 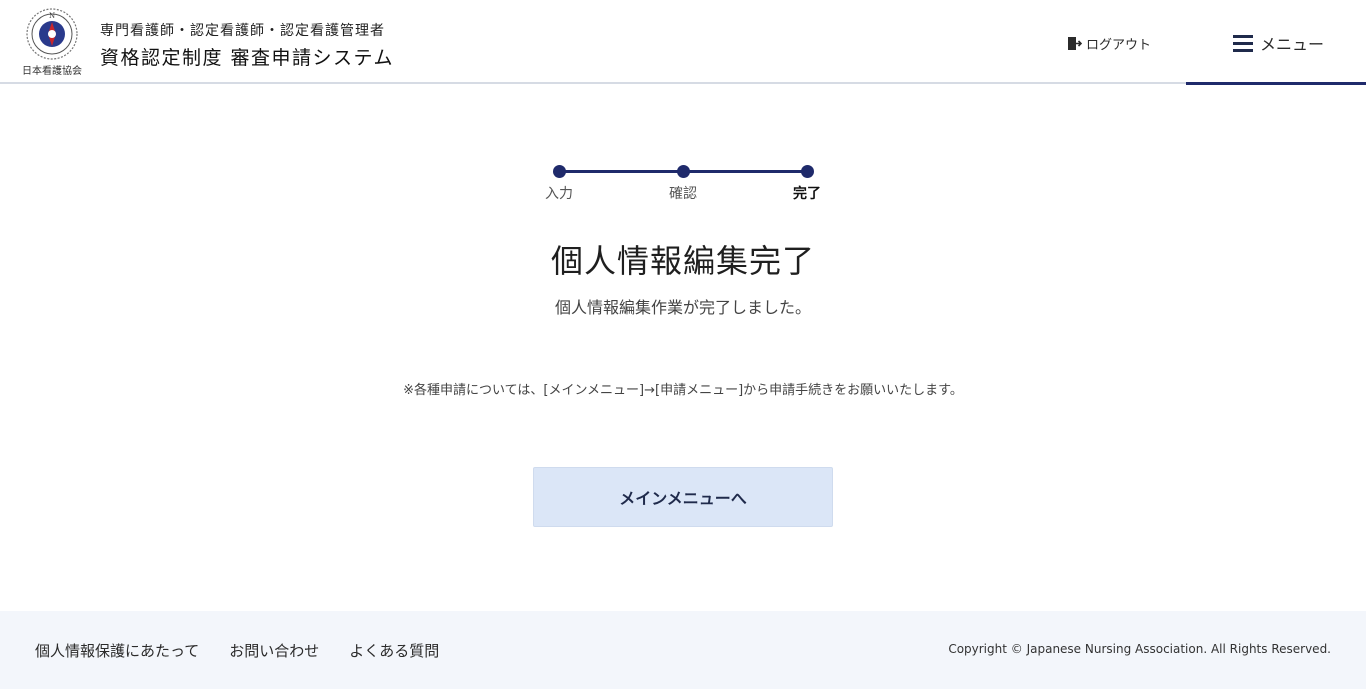 I want to click on main-menu-button: メインメニューへ, so click(x=683, y=497).